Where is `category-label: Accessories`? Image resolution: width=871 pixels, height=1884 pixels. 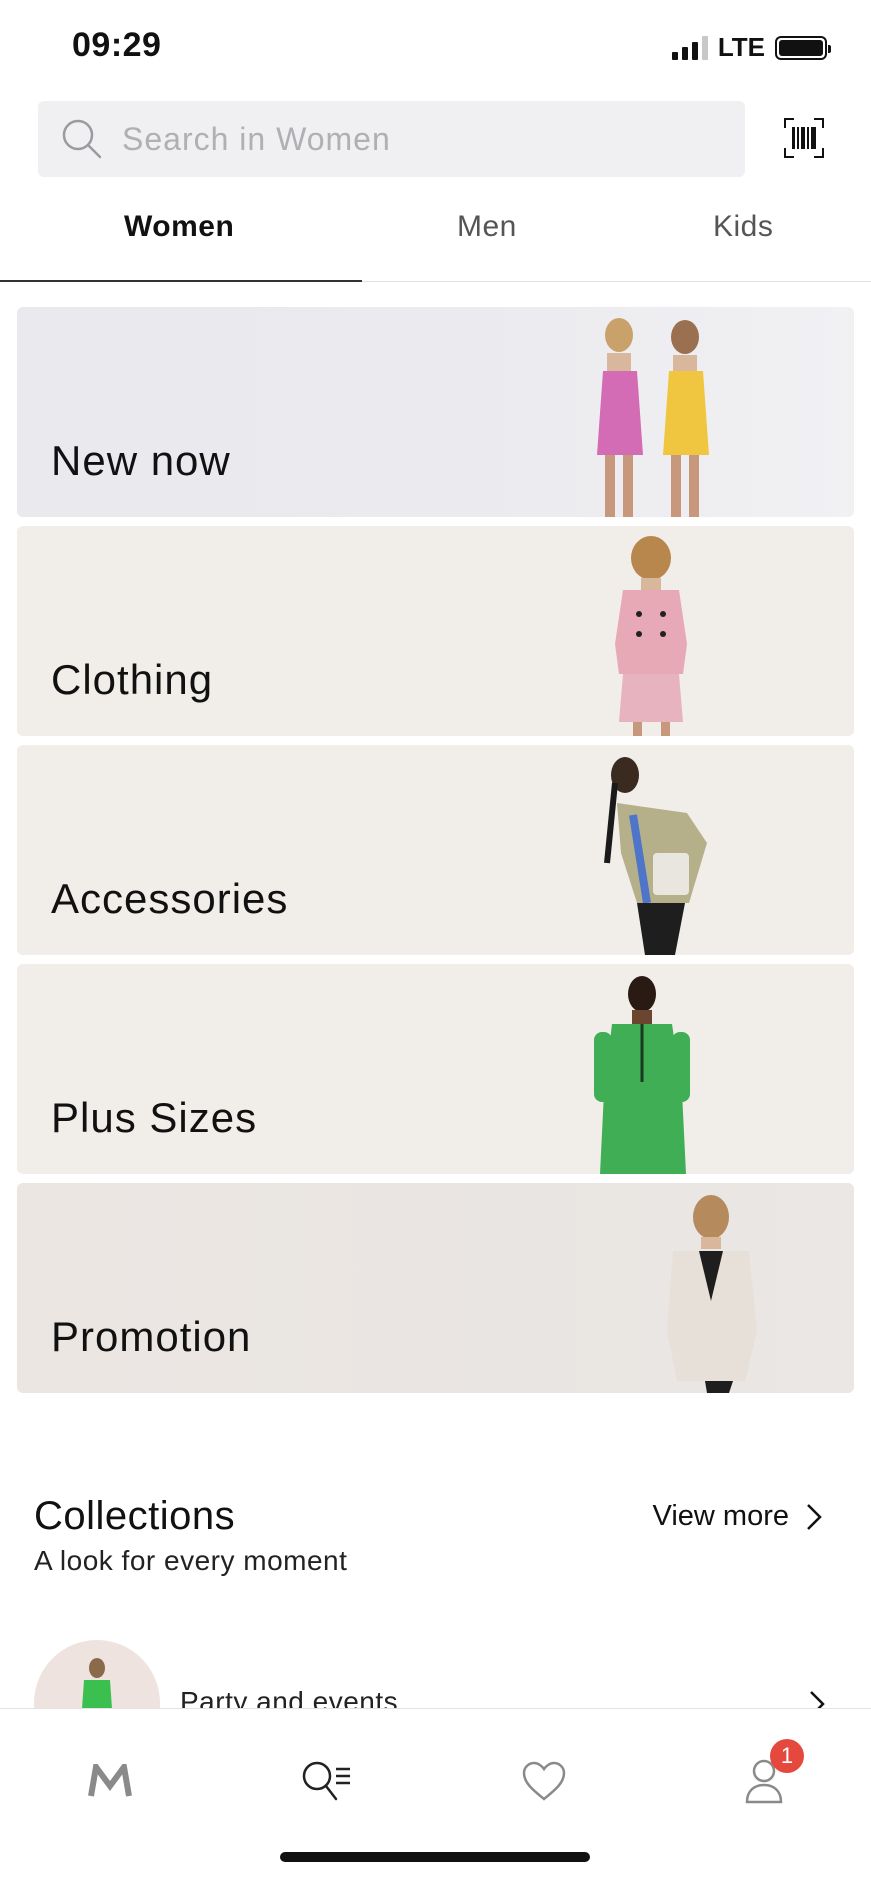 category-label: Accessories is located at coordinates (170, 898).